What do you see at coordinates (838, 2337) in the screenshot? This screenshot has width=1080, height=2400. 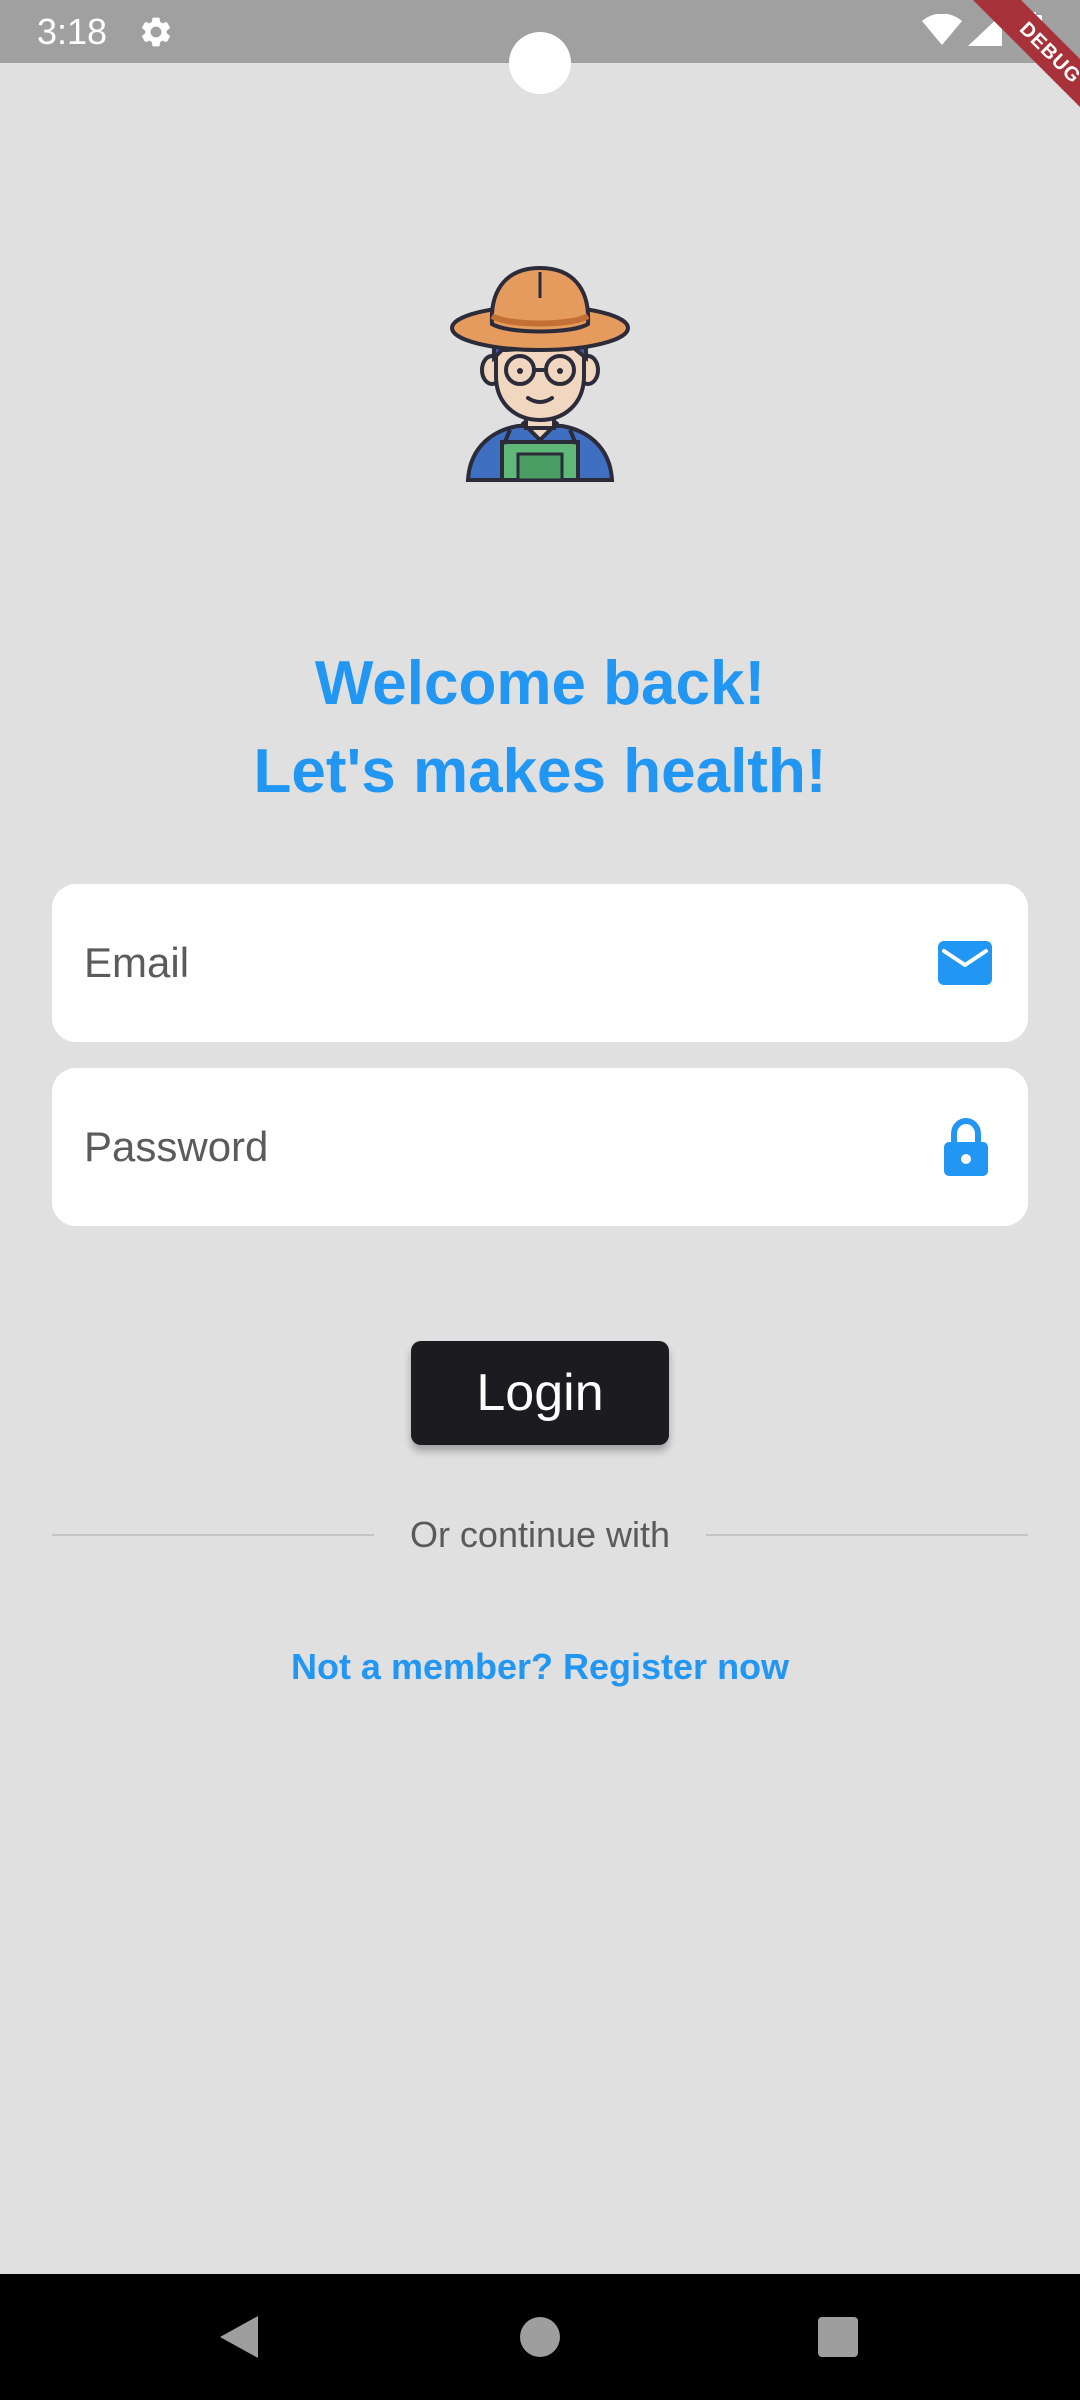 I see `recents-icon` at bounding box center [838, 2337].